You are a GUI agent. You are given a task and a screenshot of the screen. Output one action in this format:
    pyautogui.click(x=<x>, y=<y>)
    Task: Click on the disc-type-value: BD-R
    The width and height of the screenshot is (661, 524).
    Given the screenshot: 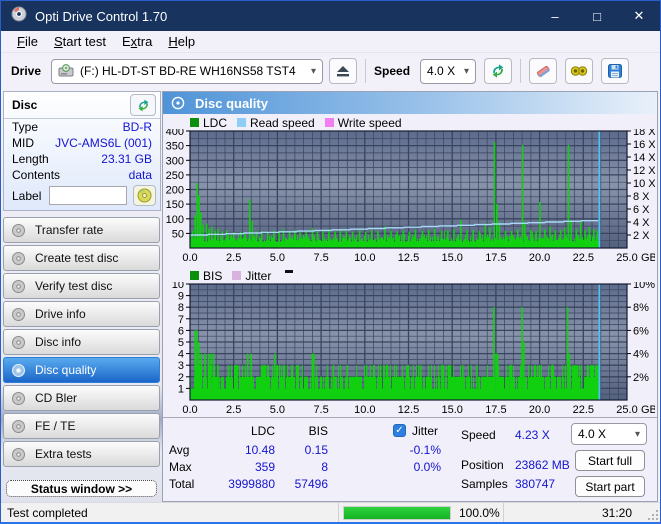 What is the action you would take?
    pyautogui.click(x=137, y=127)
    